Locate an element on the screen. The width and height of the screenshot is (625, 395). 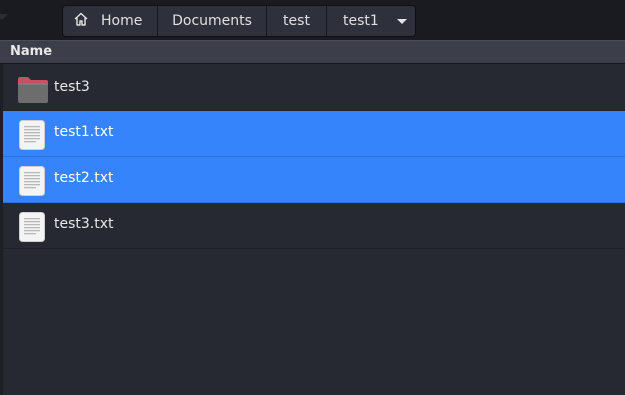
breadcrumb-home: Home is located at coordinates (110, 21).